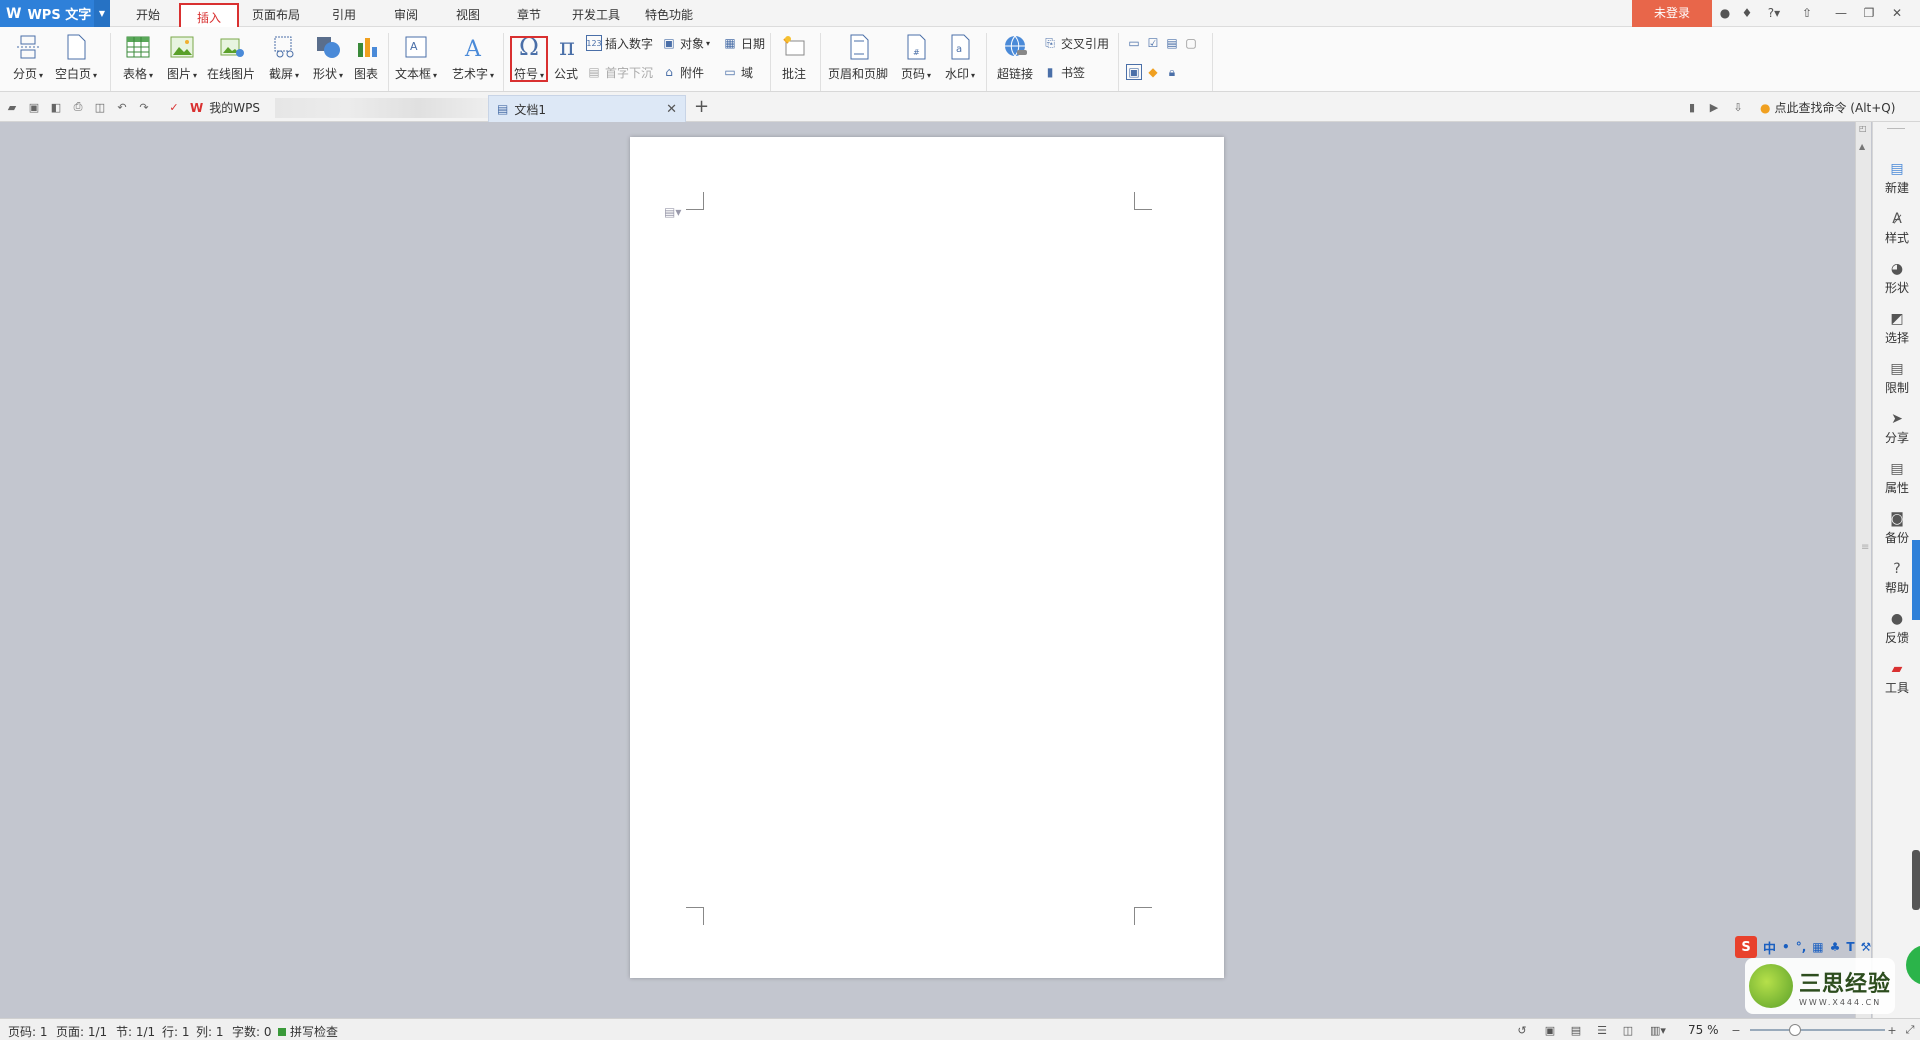  What do you see at coordinates (468, 13) in the screenshot?
I see `tab-view: 视图` at bounding box center [468, 13].